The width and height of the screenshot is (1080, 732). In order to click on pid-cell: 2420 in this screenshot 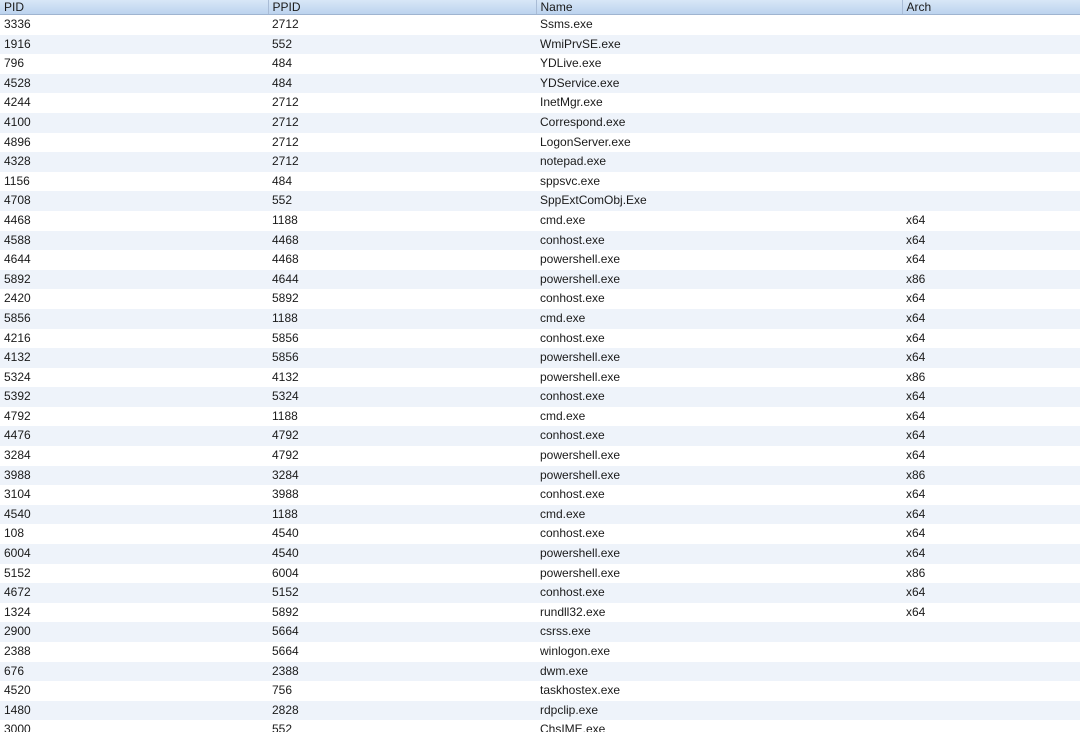, I will do `click(134, 299)`.